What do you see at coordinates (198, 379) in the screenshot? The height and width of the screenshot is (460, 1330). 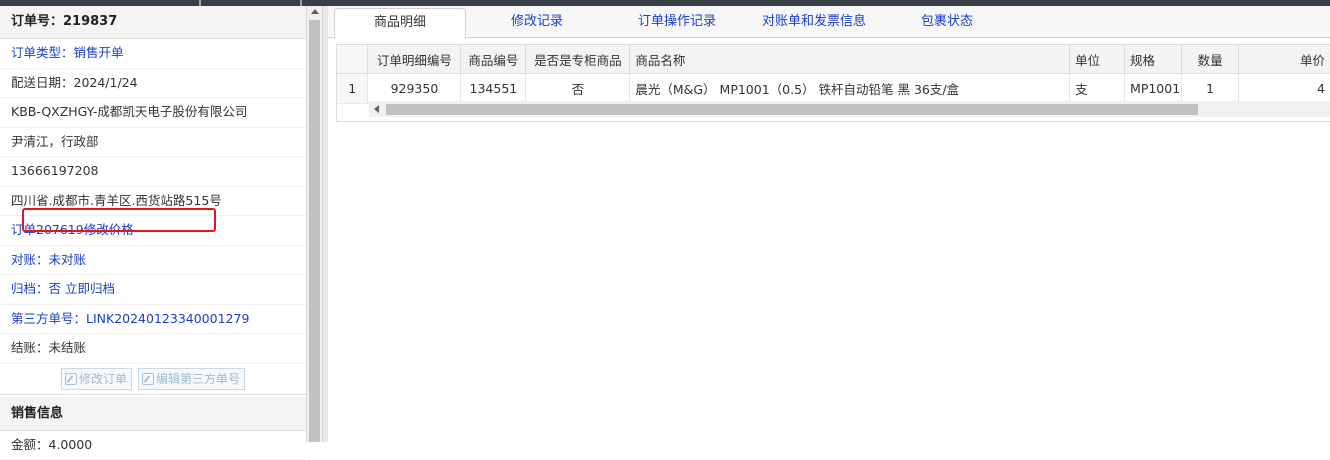 I see `edit-third-party-label: 编辑第三方单号` at bounding box center [198, 379].